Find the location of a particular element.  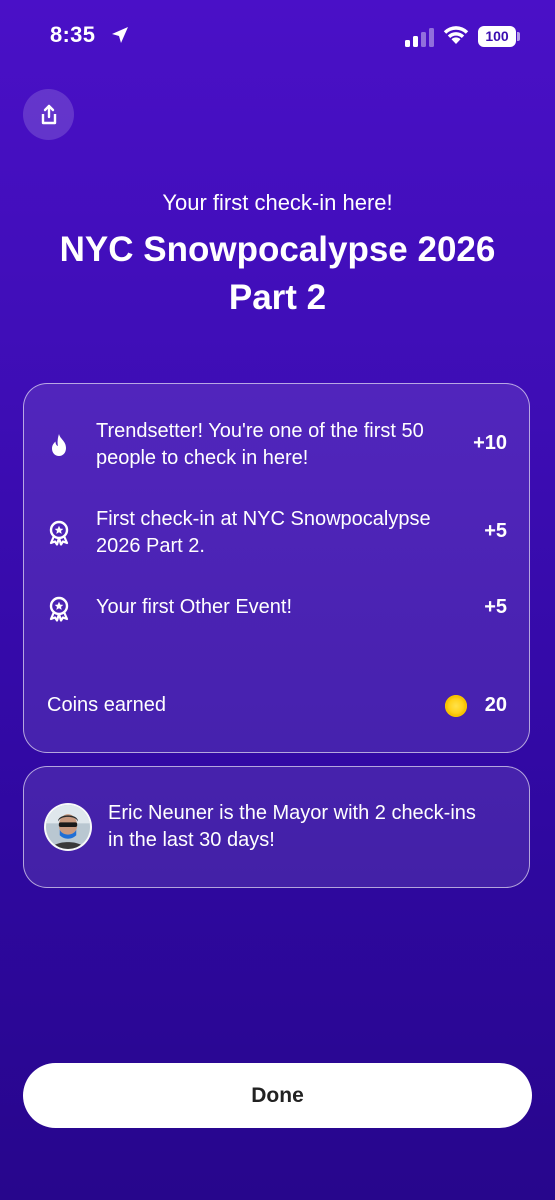

battery-indicator: 100 is located at coordinates (497, 36).